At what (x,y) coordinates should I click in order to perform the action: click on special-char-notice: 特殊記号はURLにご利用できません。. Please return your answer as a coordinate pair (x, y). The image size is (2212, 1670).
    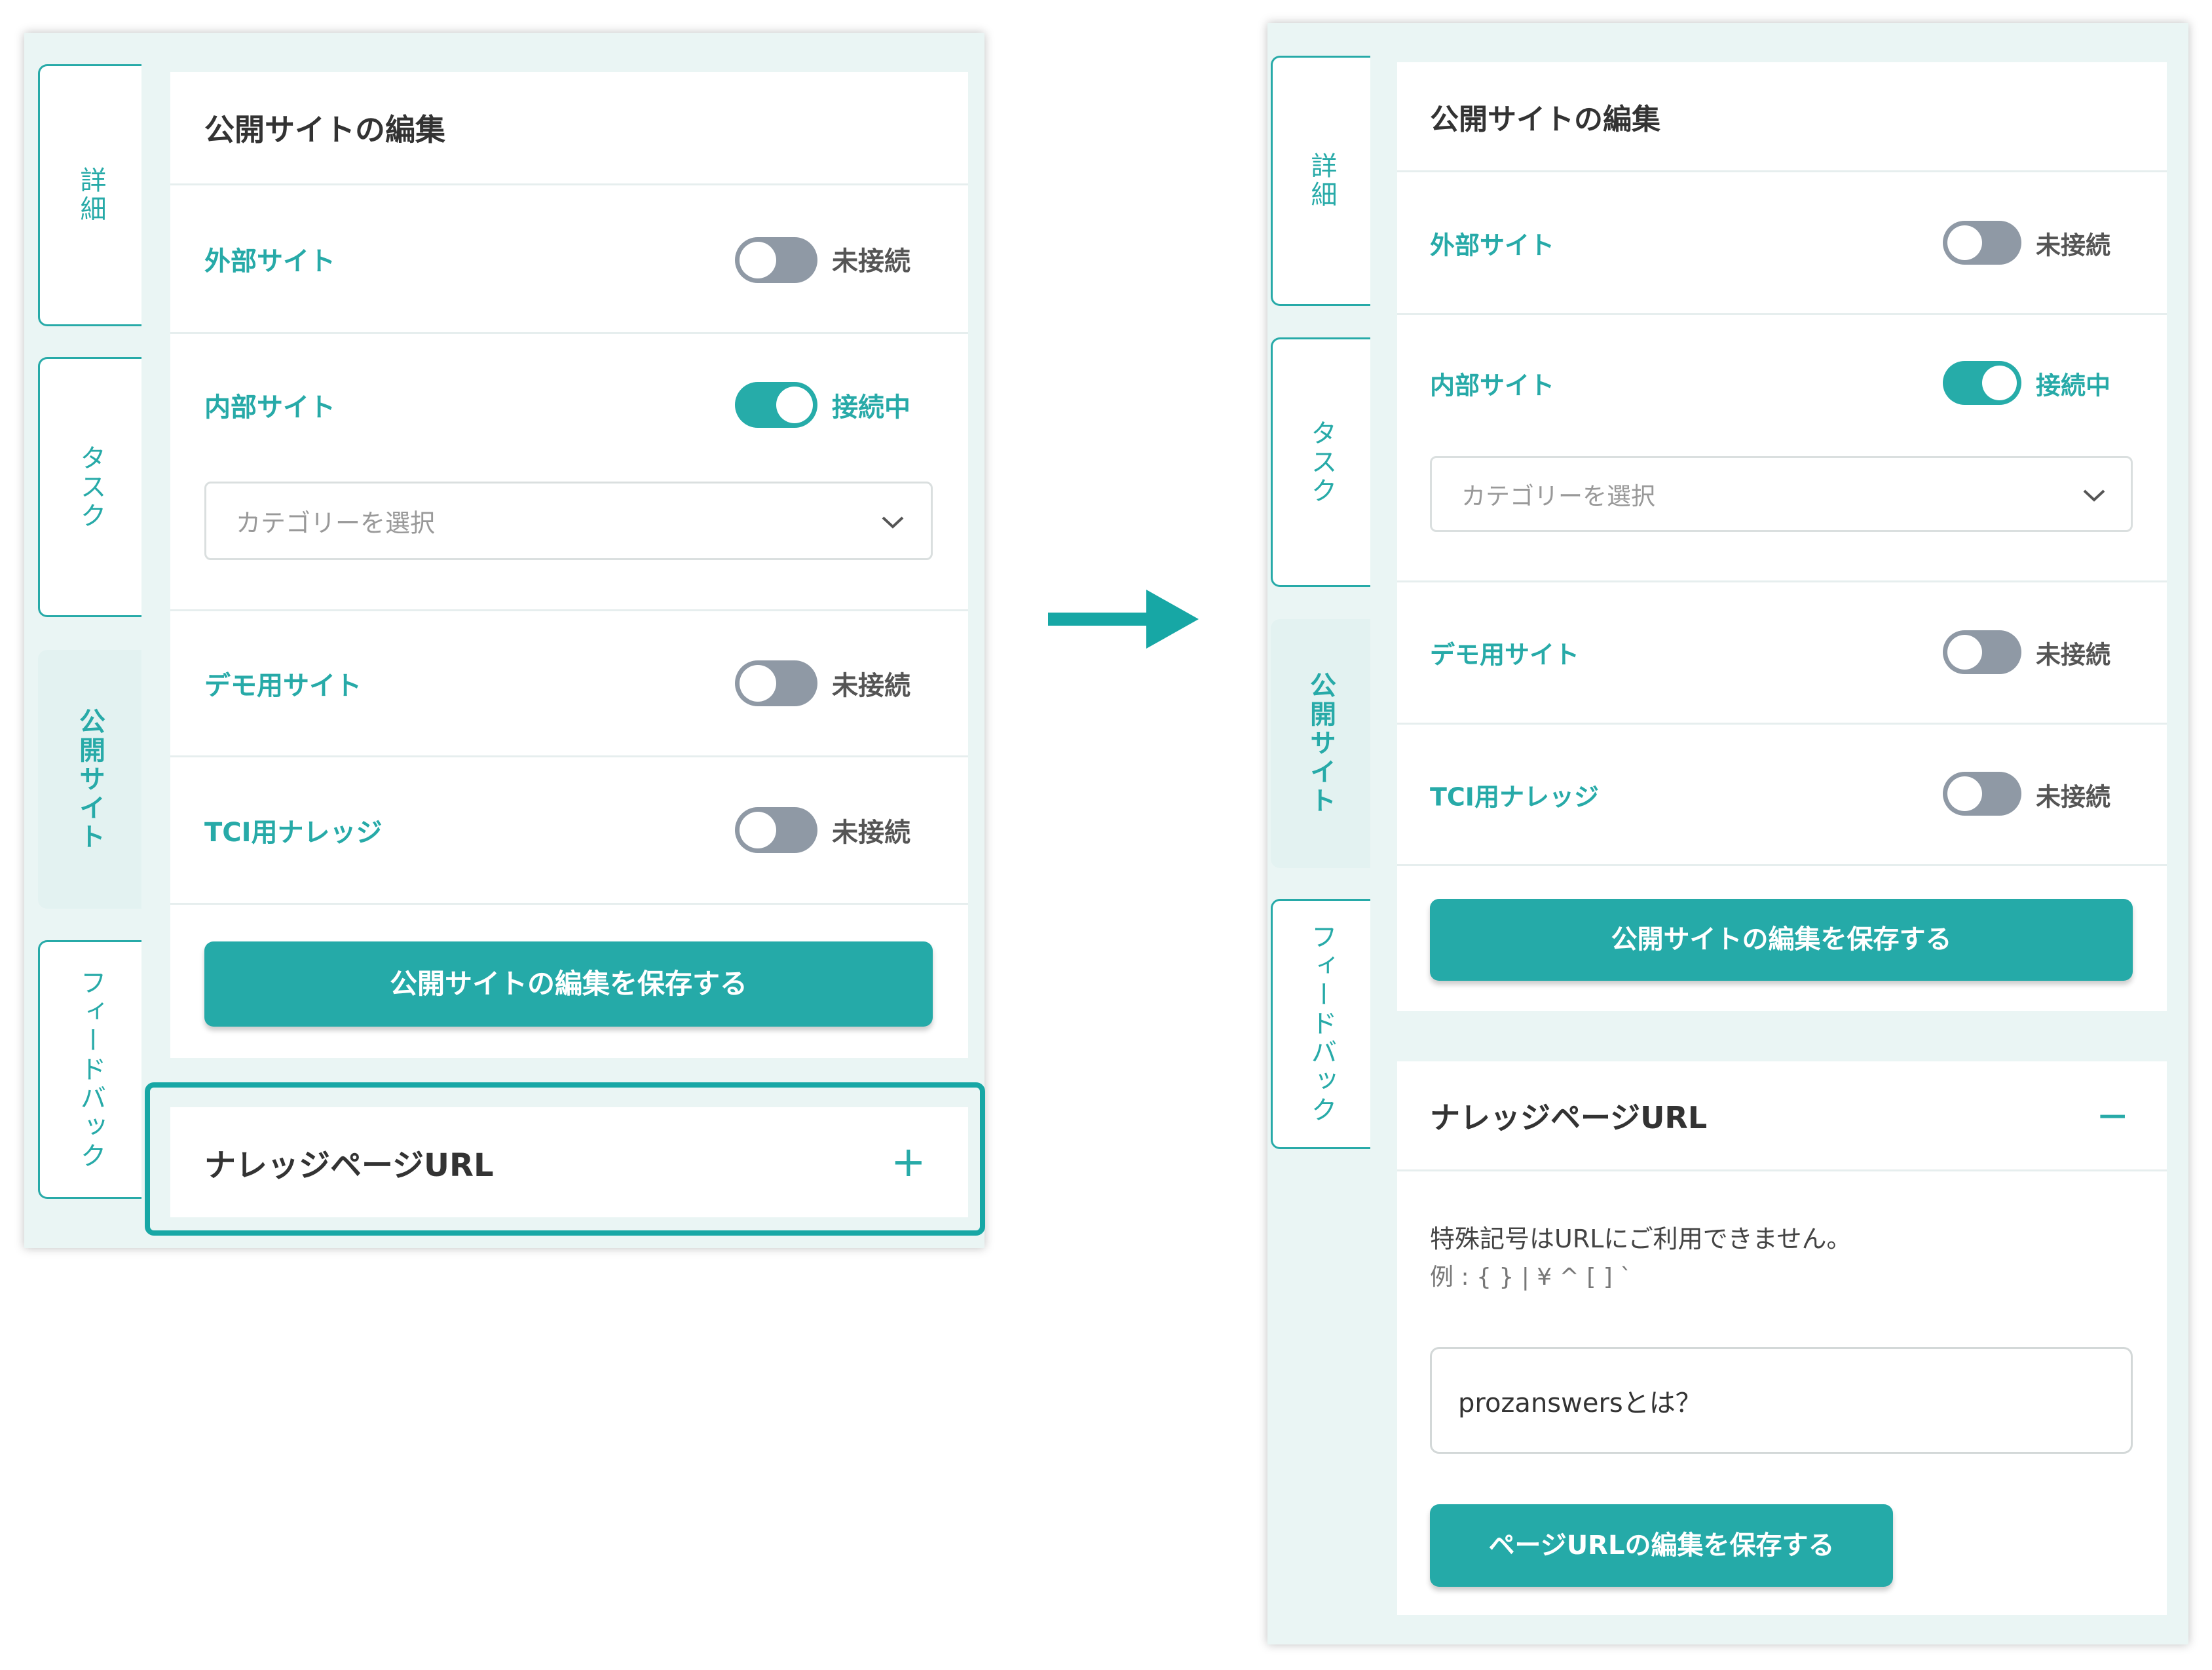
    Looking at the image, I should click on (1641, 1238).